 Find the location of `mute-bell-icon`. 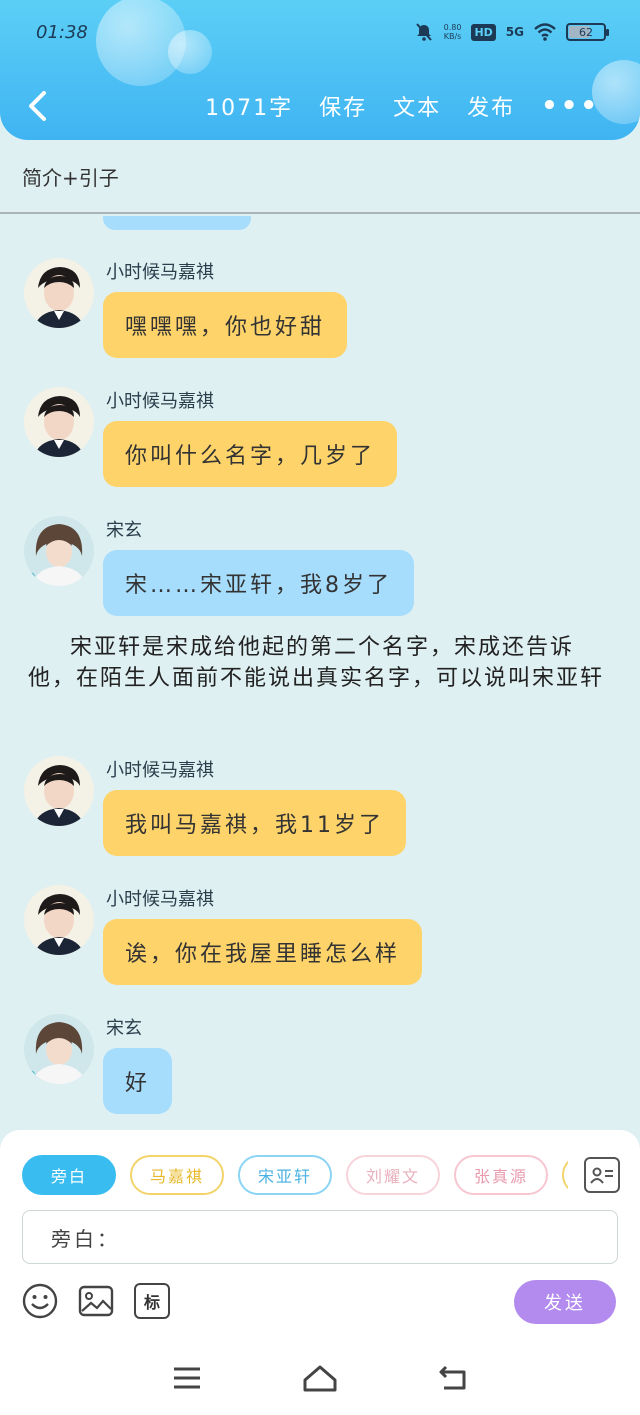

mute-bell-icon is located at coordinates (423, 32).